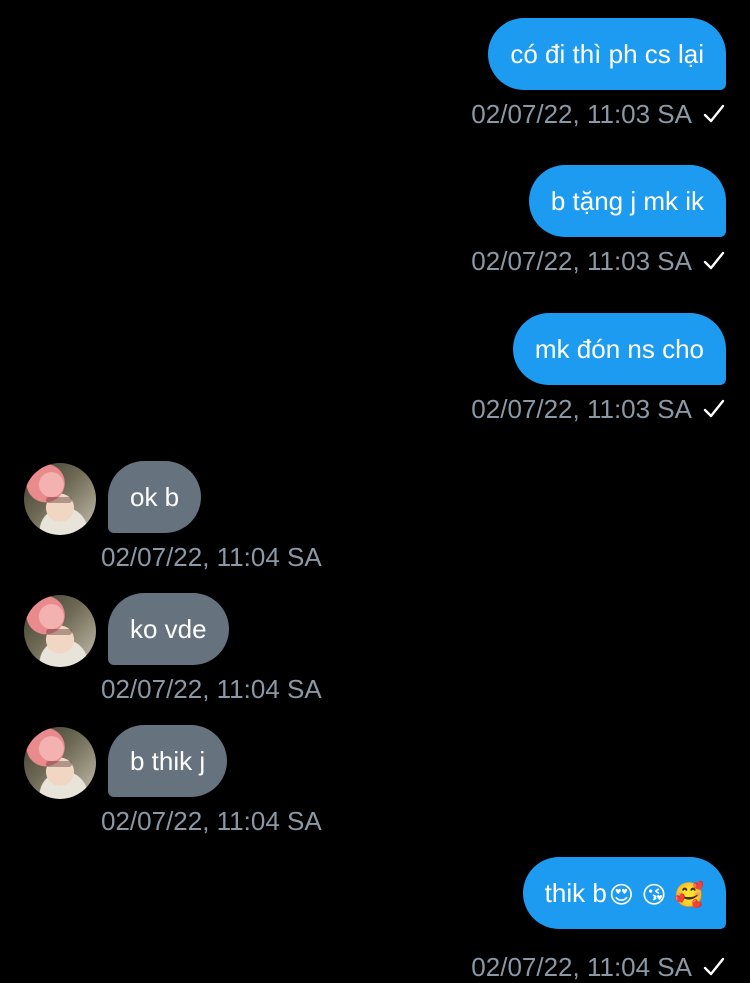 Image resolution: width=750 pixels, height=983 pixels. I want to click on message-bubble: mk đón ns cho, so click(619, 349).